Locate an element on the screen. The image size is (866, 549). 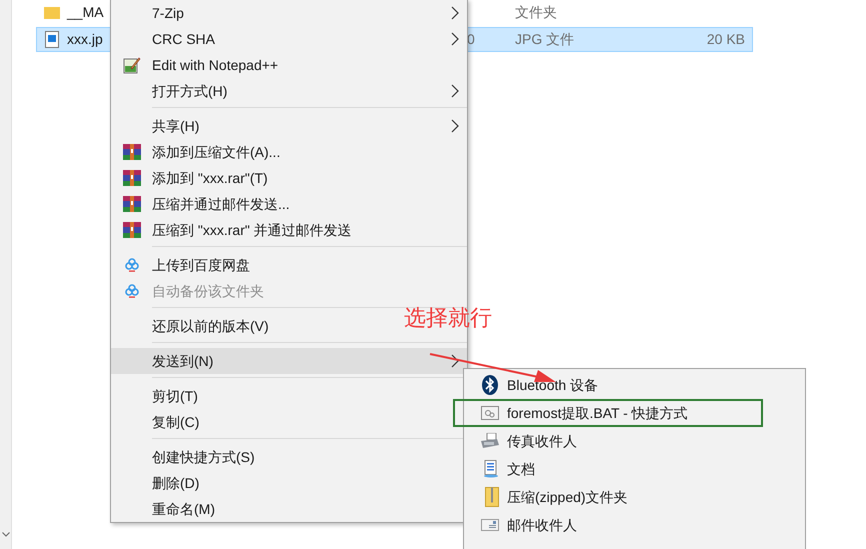
annotation-text: 选择就行 is located at coordinates (448, 318).